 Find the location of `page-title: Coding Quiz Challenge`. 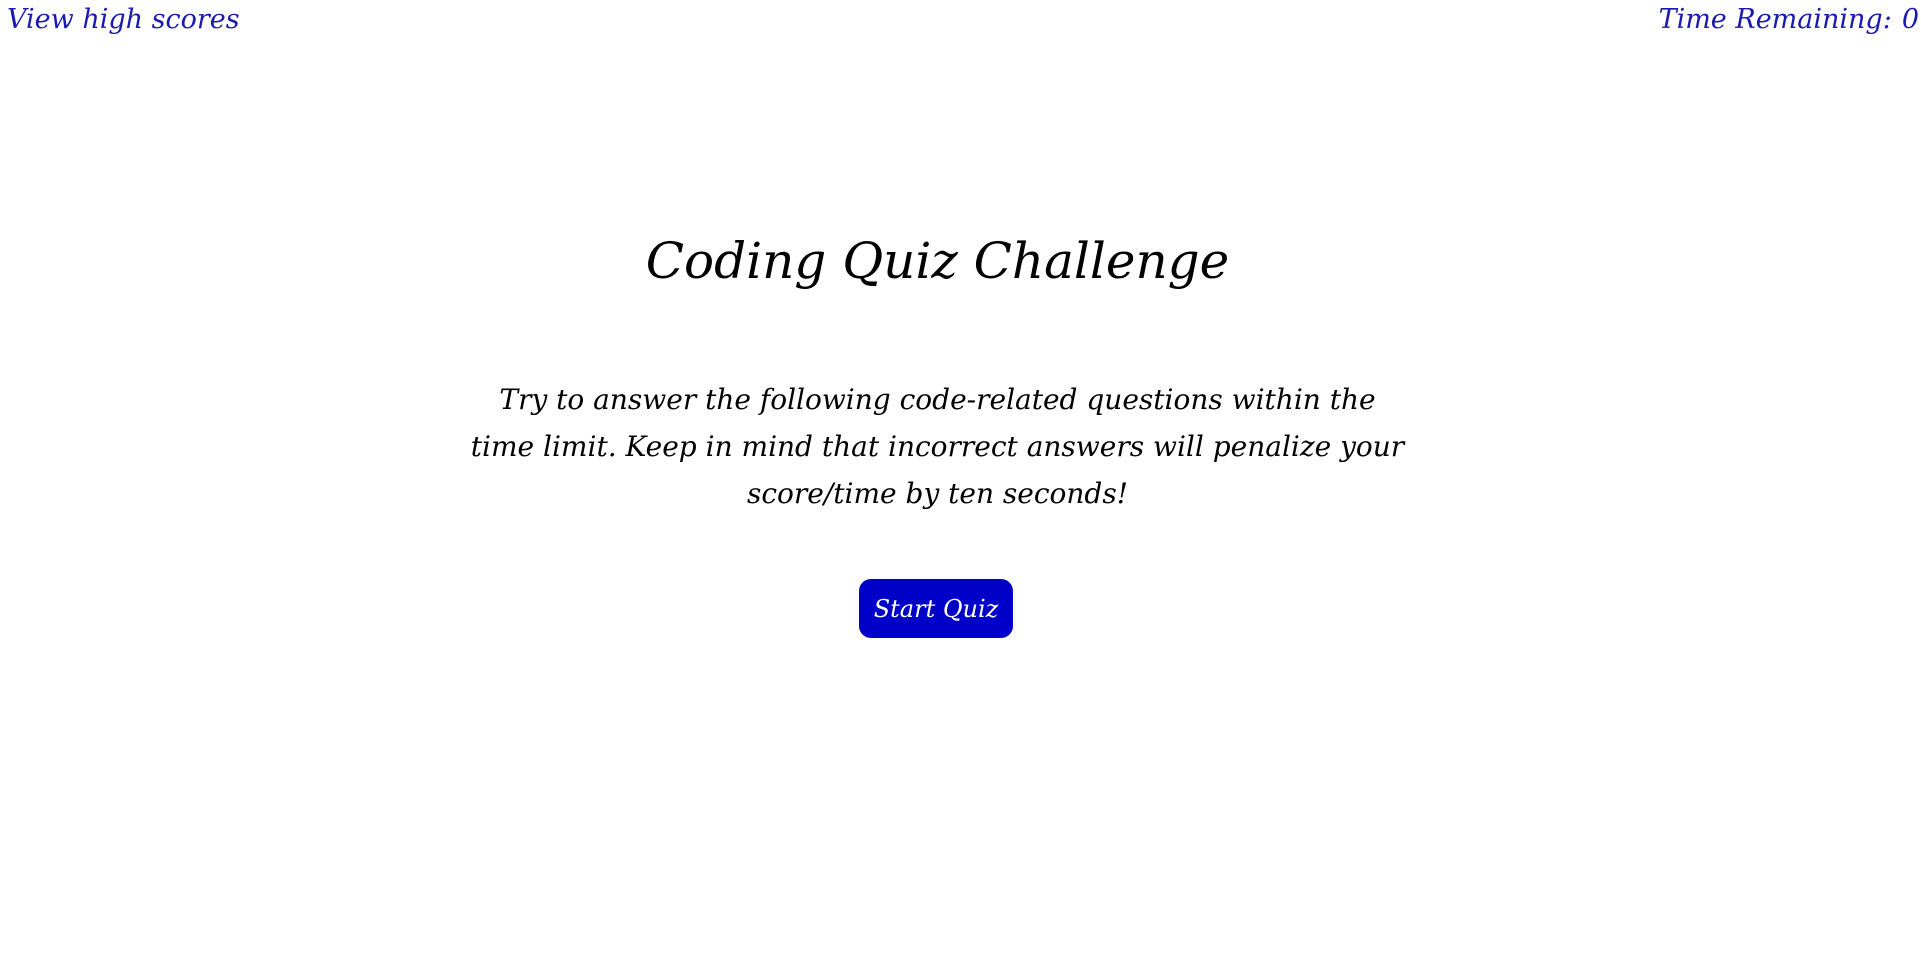

page-title: Coding Quiz Challenge is located at coordinates (937, 261).